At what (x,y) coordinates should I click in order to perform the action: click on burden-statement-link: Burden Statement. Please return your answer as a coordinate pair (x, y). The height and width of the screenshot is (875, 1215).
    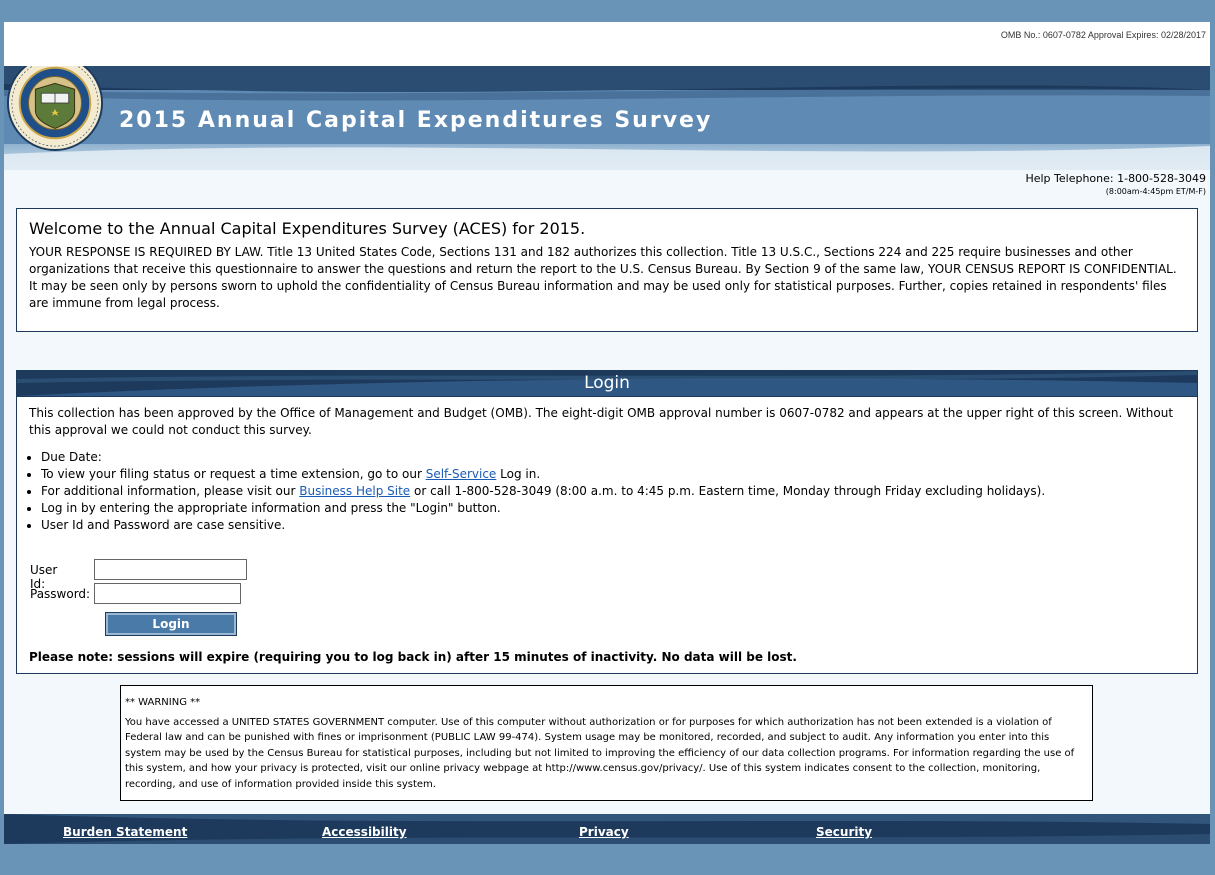
    Looking at the image, I should click on (125, 832).